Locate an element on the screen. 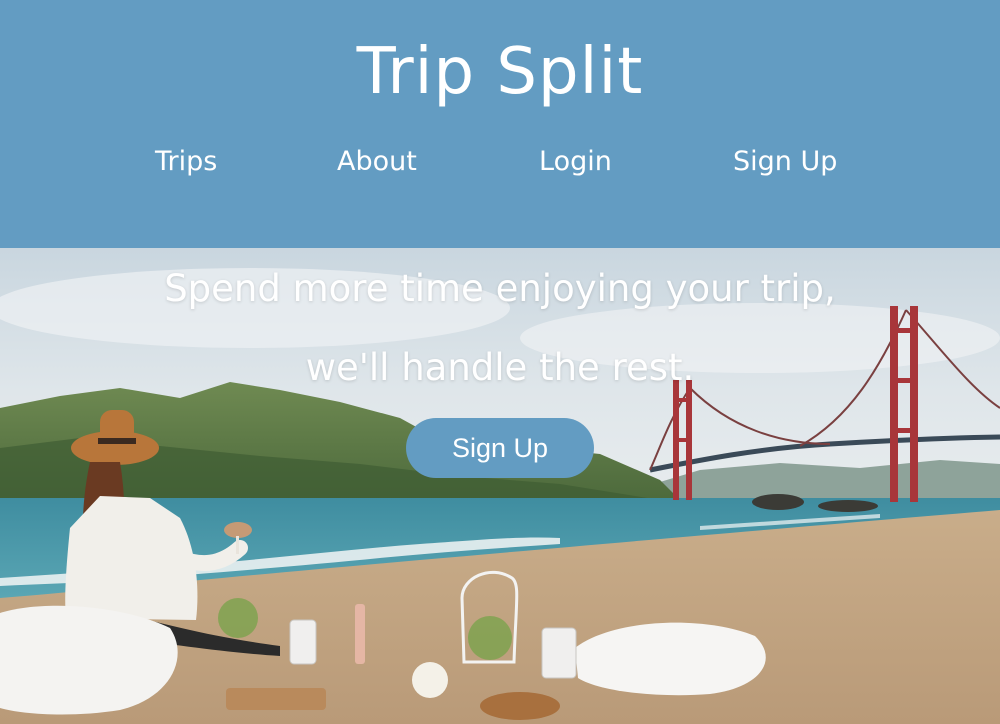 The image size is (1000, 724). nav-link-login: Login is located at coordinates (575, 162).